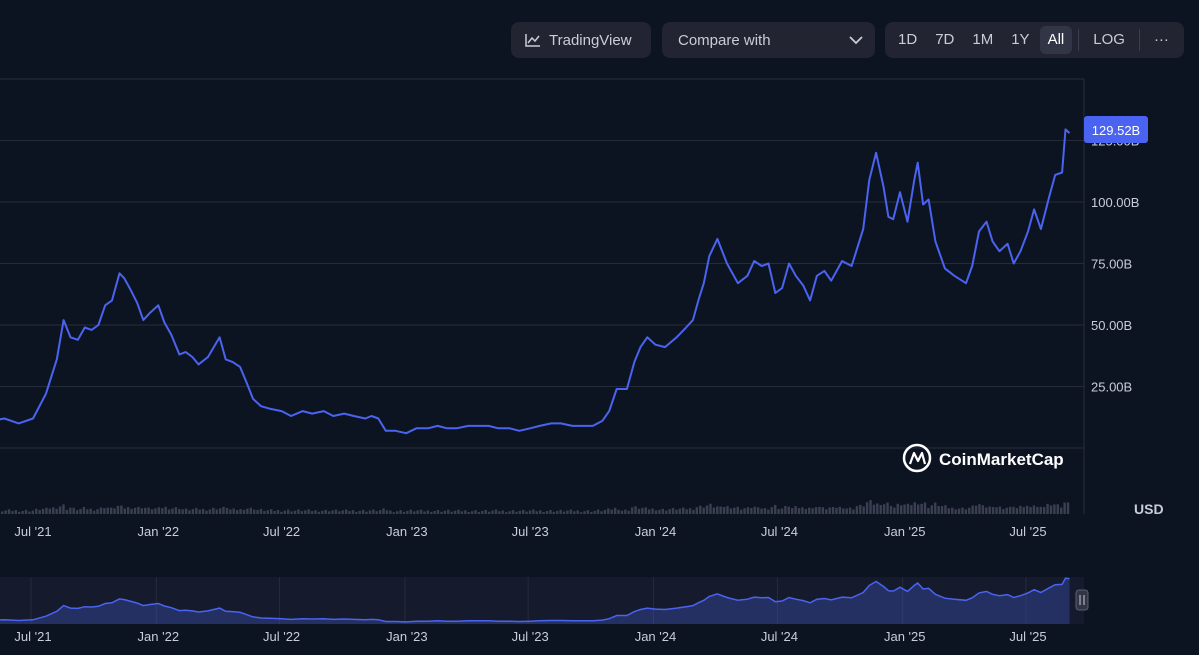 This screenshot has height=655, width=1199. What do you see at coordinates (159, 636) in the screenshot?
I see `navigator-tick-label: Jan '22` at bounding box center [159, 636].